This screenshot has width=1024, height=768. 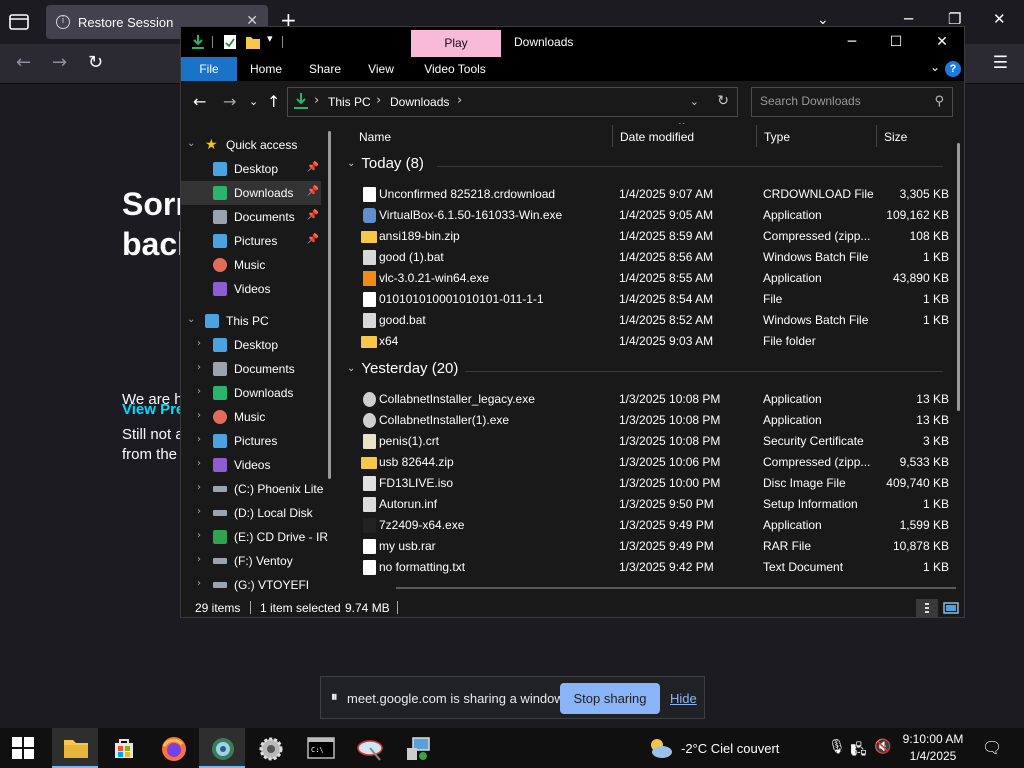 What do you see at coordinates (1000, 63) in the screenshot?
I see `hamburger-menu-icon: ☰` at bounding box center [1000, 63].